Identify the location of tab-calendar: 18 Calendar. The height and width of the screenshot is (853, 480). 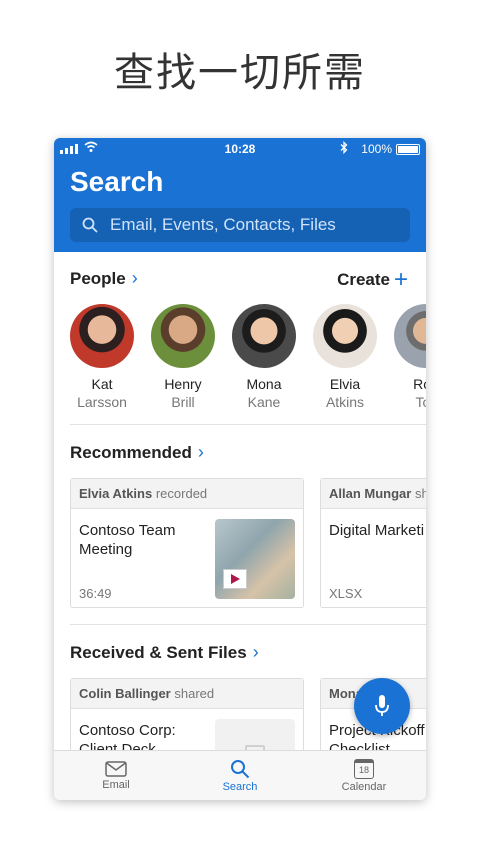
(364, 775).